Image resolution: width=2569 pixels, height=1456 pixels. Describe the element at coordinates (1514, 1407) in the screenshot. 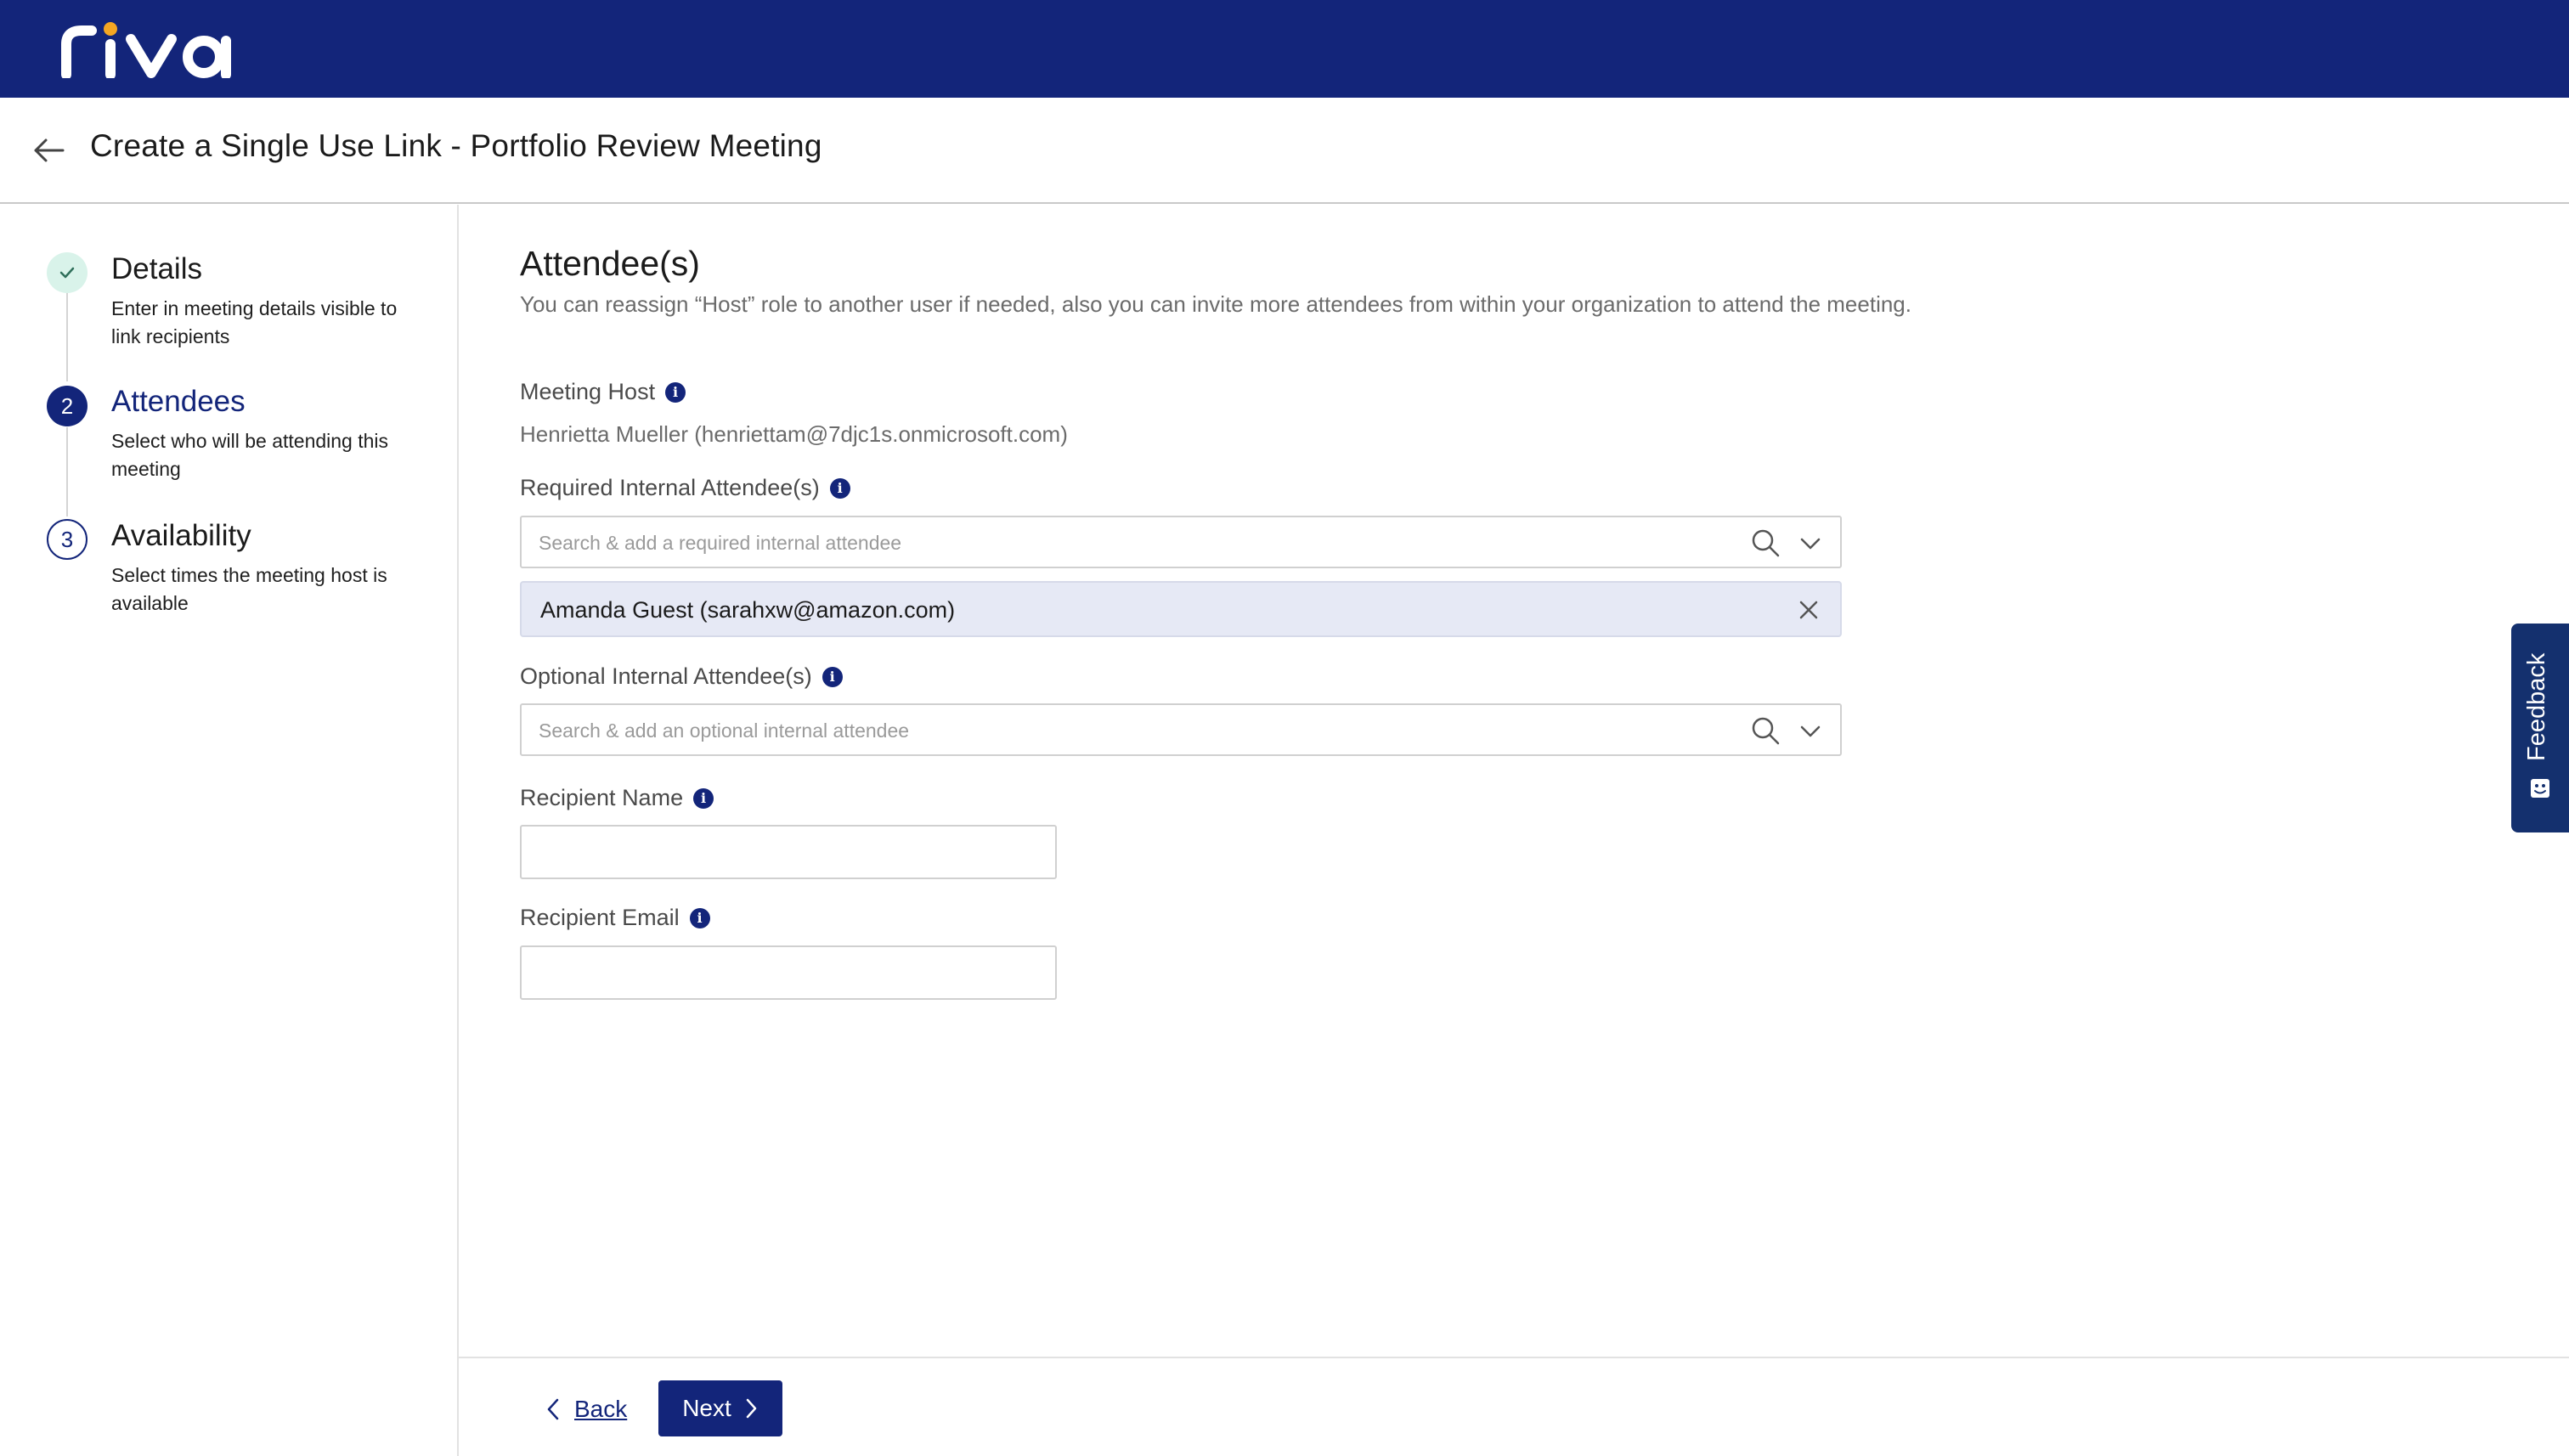

I see `form-footer: Back Next` at that location.